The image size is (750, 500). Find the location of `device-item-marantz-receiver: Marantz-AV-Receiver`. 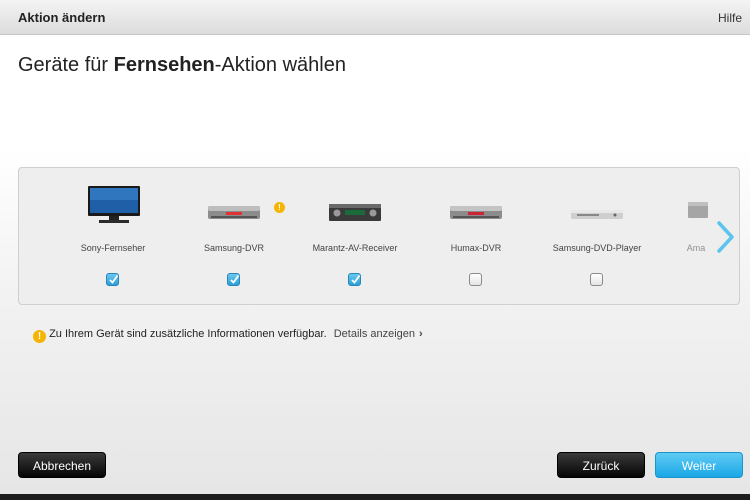

device-item-marantz-receiver: Marantz-AV-Receiver is located at coordinates (355, 236).